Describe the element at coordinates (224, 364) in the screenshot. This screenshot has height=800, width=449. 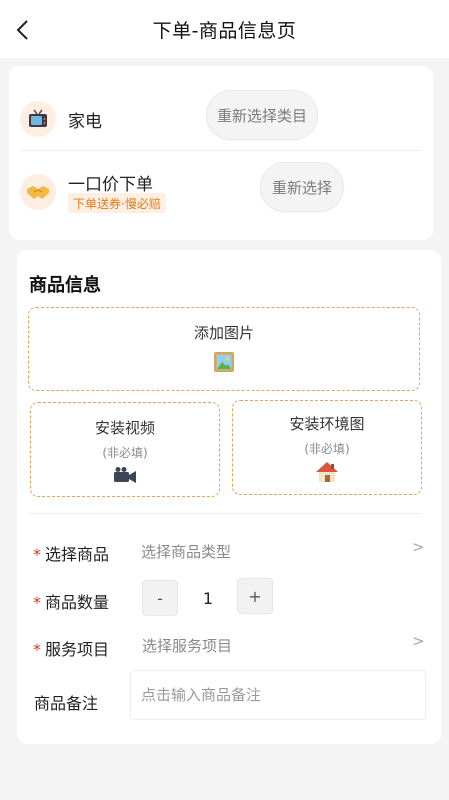
I see `image-icon` at that location.